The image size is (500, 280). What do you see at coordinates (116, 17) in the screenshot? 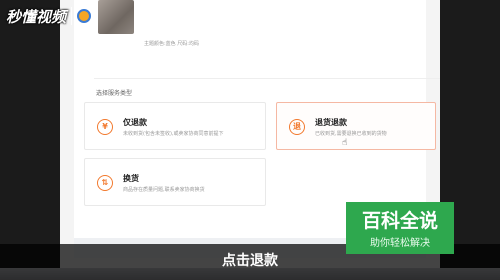
I see `product-thumbnail` at bounding box center [116, 17].